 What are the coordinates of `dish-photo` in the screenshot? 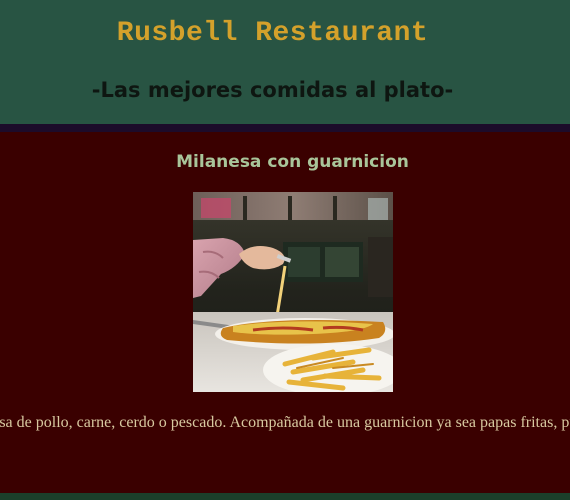 It's located at (293, 292).